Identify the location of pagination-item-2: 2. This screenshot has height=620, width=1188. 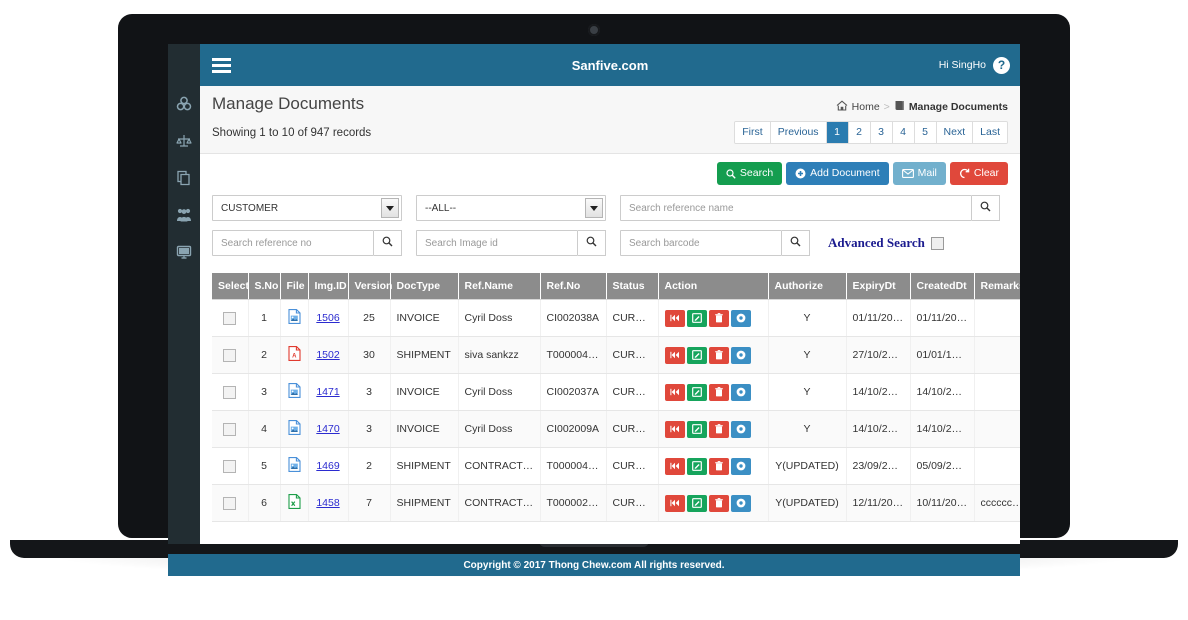
(859, 132).